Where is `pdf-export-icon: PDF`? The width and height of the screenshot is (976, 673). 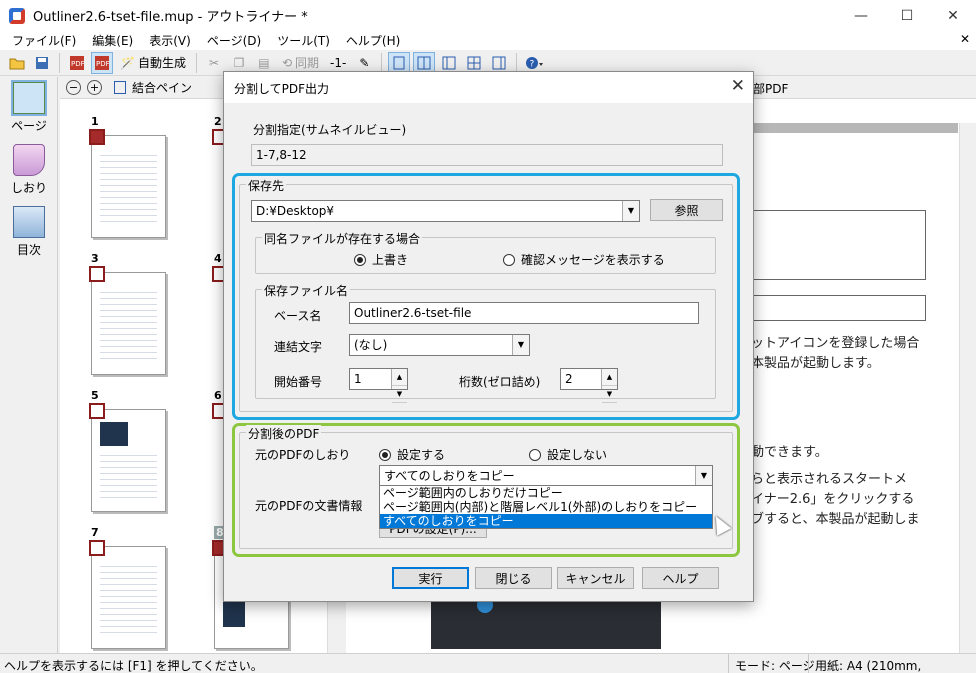 pdf-export-icon: PDF is located at coordinates (77, 63).